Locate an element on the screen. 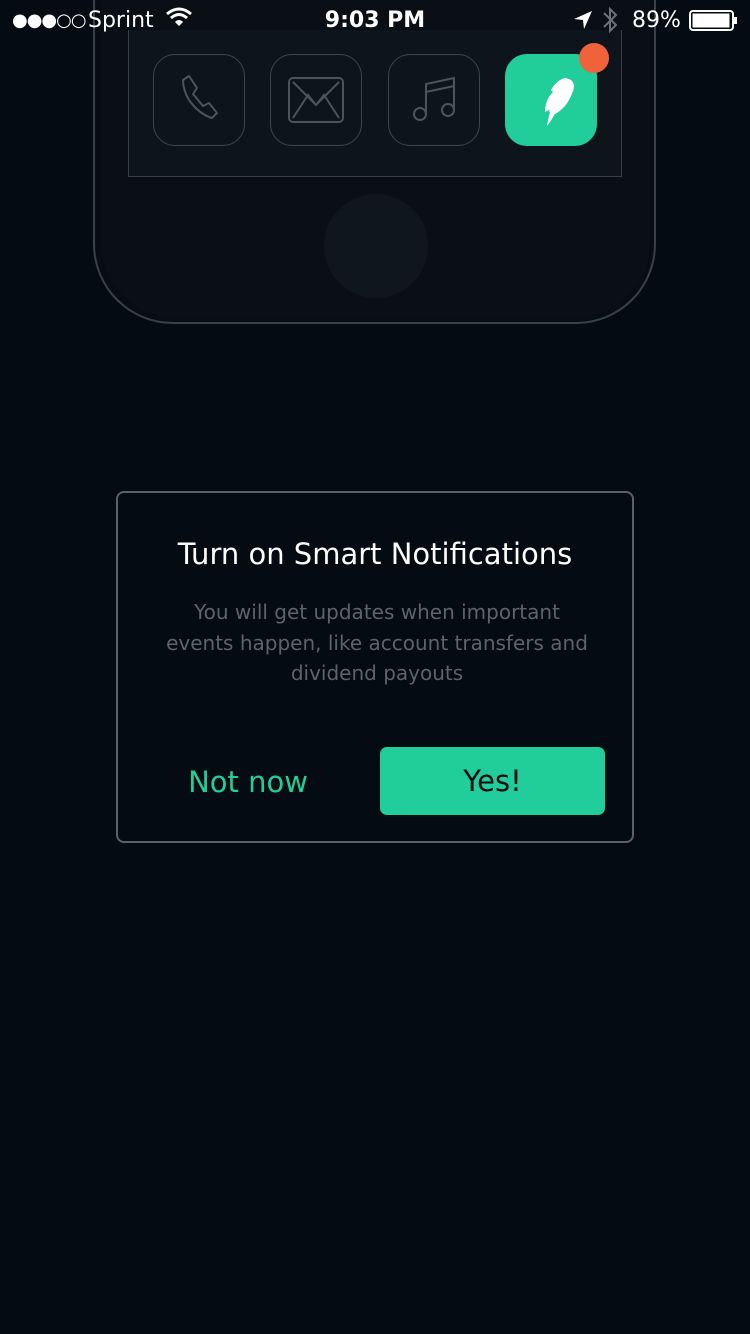  mail-icon is located at coordinates (316, 100).